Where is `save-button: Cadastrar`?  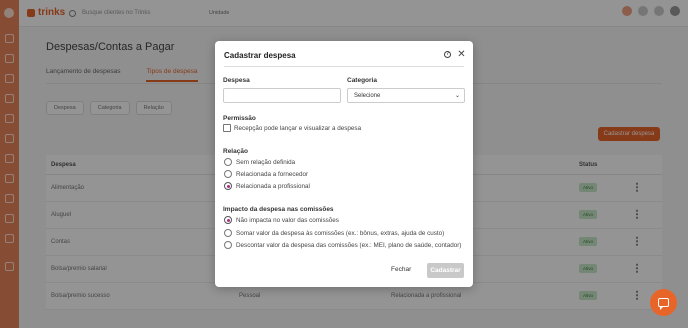 save-button: Cadastrar is located at coordinates (445, 270).